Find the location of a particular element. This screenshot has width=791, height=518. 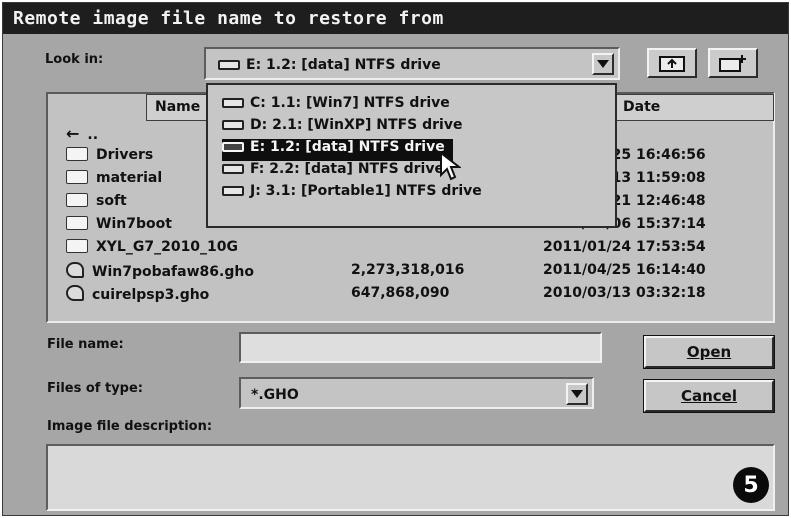

file-name-field is located at coordinates (420, 347).